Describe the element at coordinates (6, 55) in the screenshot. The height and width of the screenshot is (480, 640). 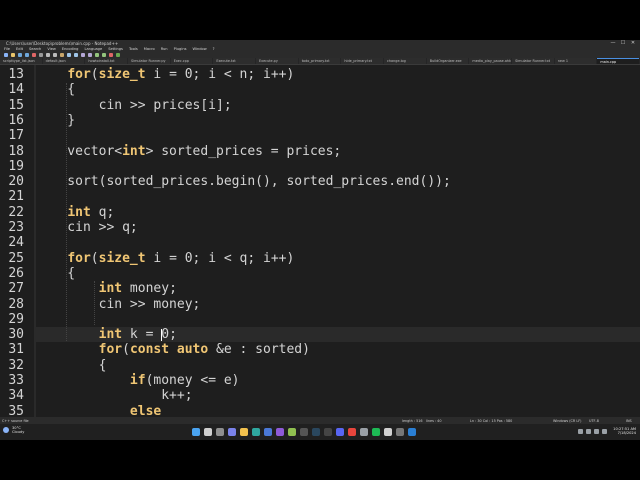
I see `new-file-icon` at that location.